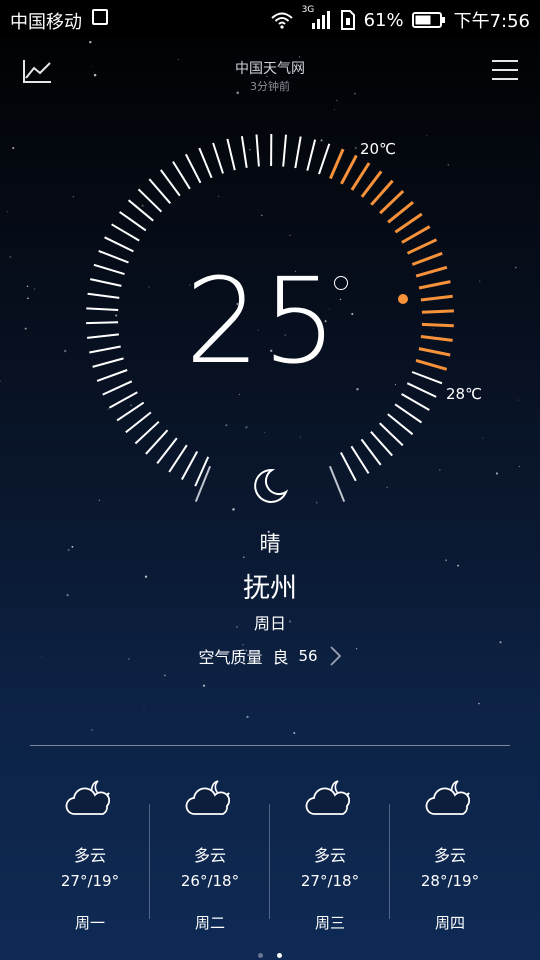 The height and width of the screenshot is (960, 540). Describe the element at coordinates (270, 745) in the screenshot. I see `divider` at that location.